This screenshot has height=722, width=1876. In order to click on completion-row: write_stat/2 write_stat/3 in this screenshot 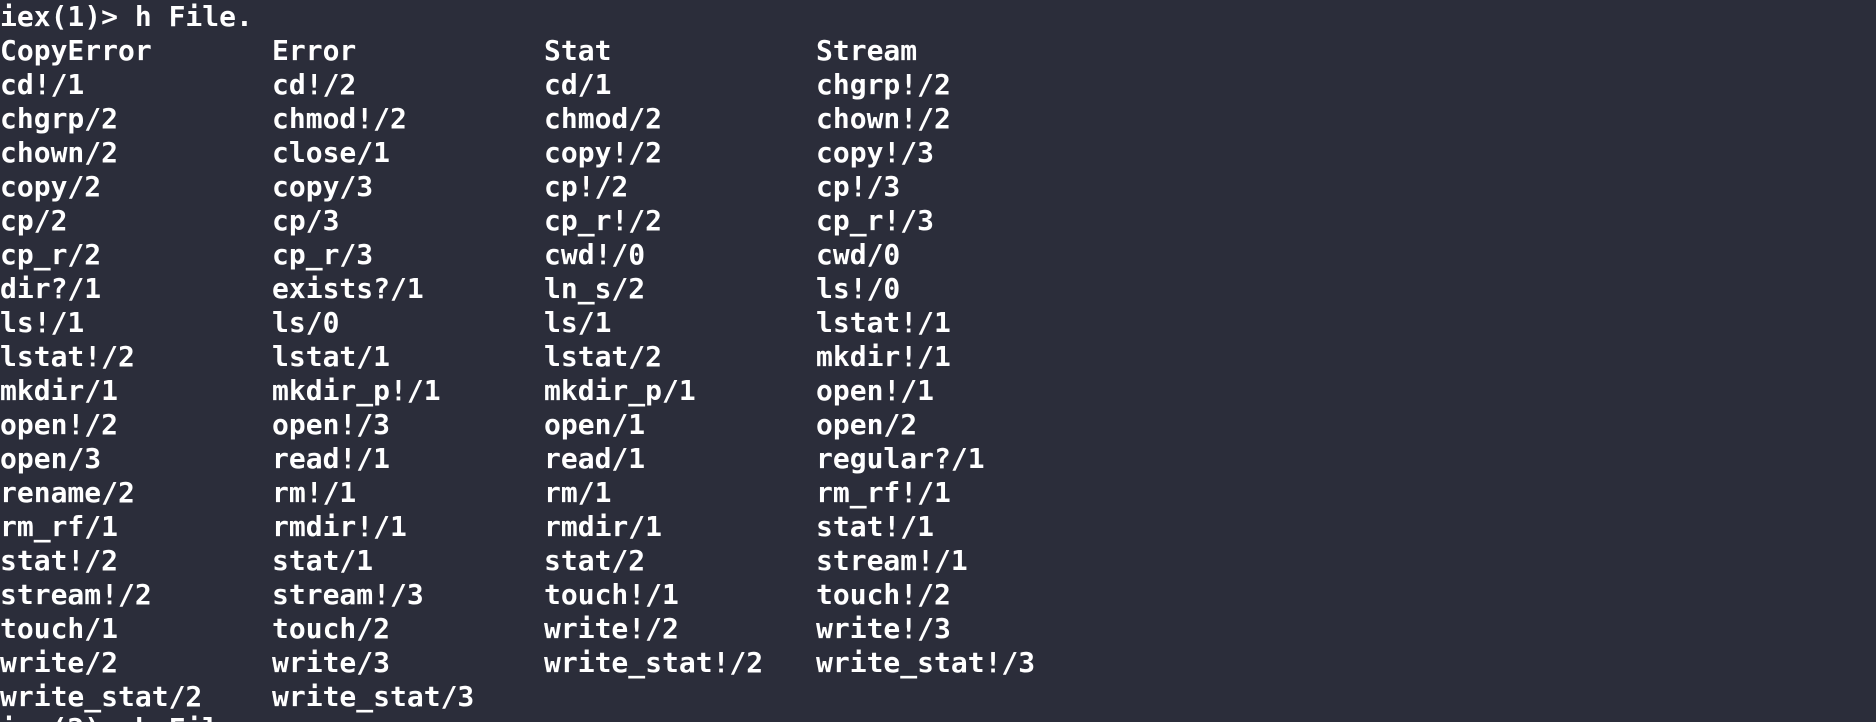, I will do `click(938, 697)`.